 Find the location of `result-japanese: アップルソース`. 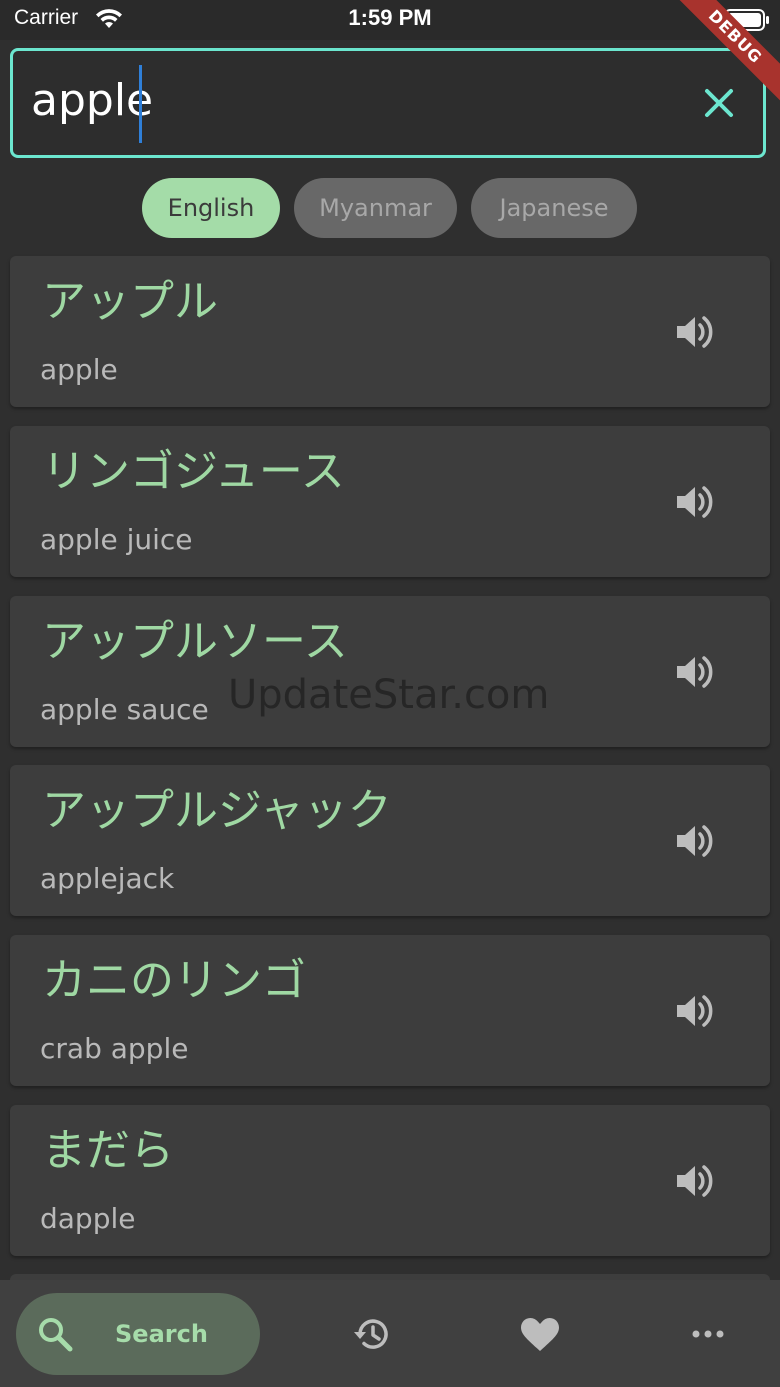

result-japanese: アップルソース is located at coordinates (195, 641).